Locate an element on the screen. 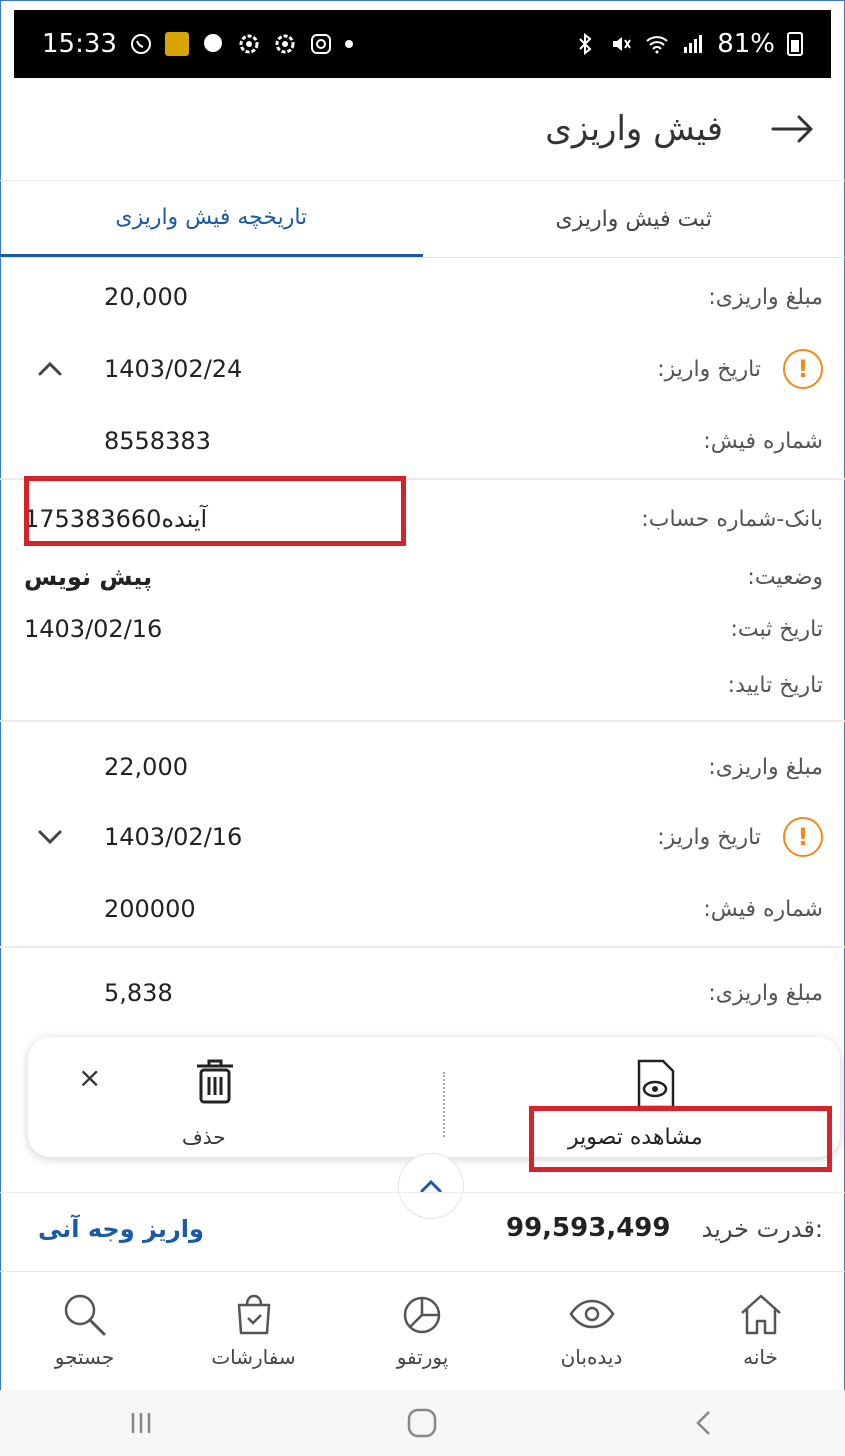 The height and width of the screenshot is (1456, 845). purchase-power-label: قدرت خرید: is located at coordinates (762, 1229).